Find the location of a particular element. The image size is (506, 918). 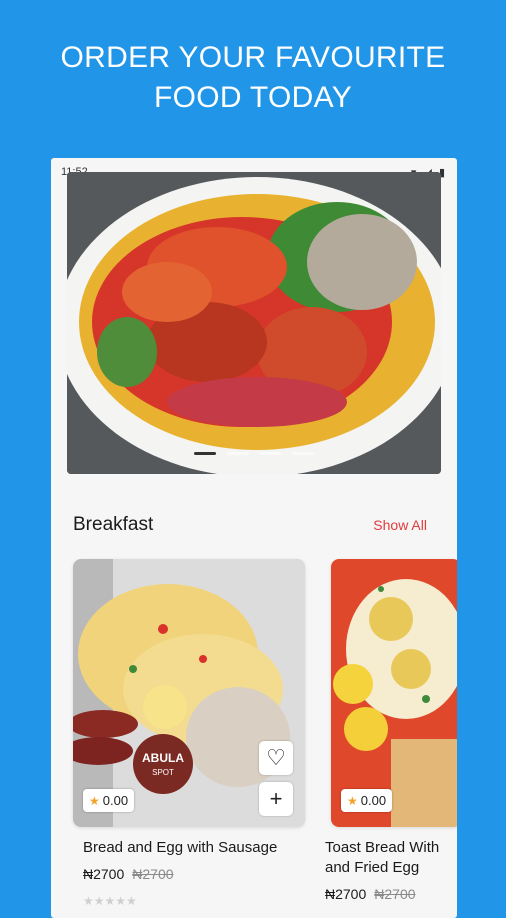

food-card: ★ 0.00 is located at coordinates (394, 693).